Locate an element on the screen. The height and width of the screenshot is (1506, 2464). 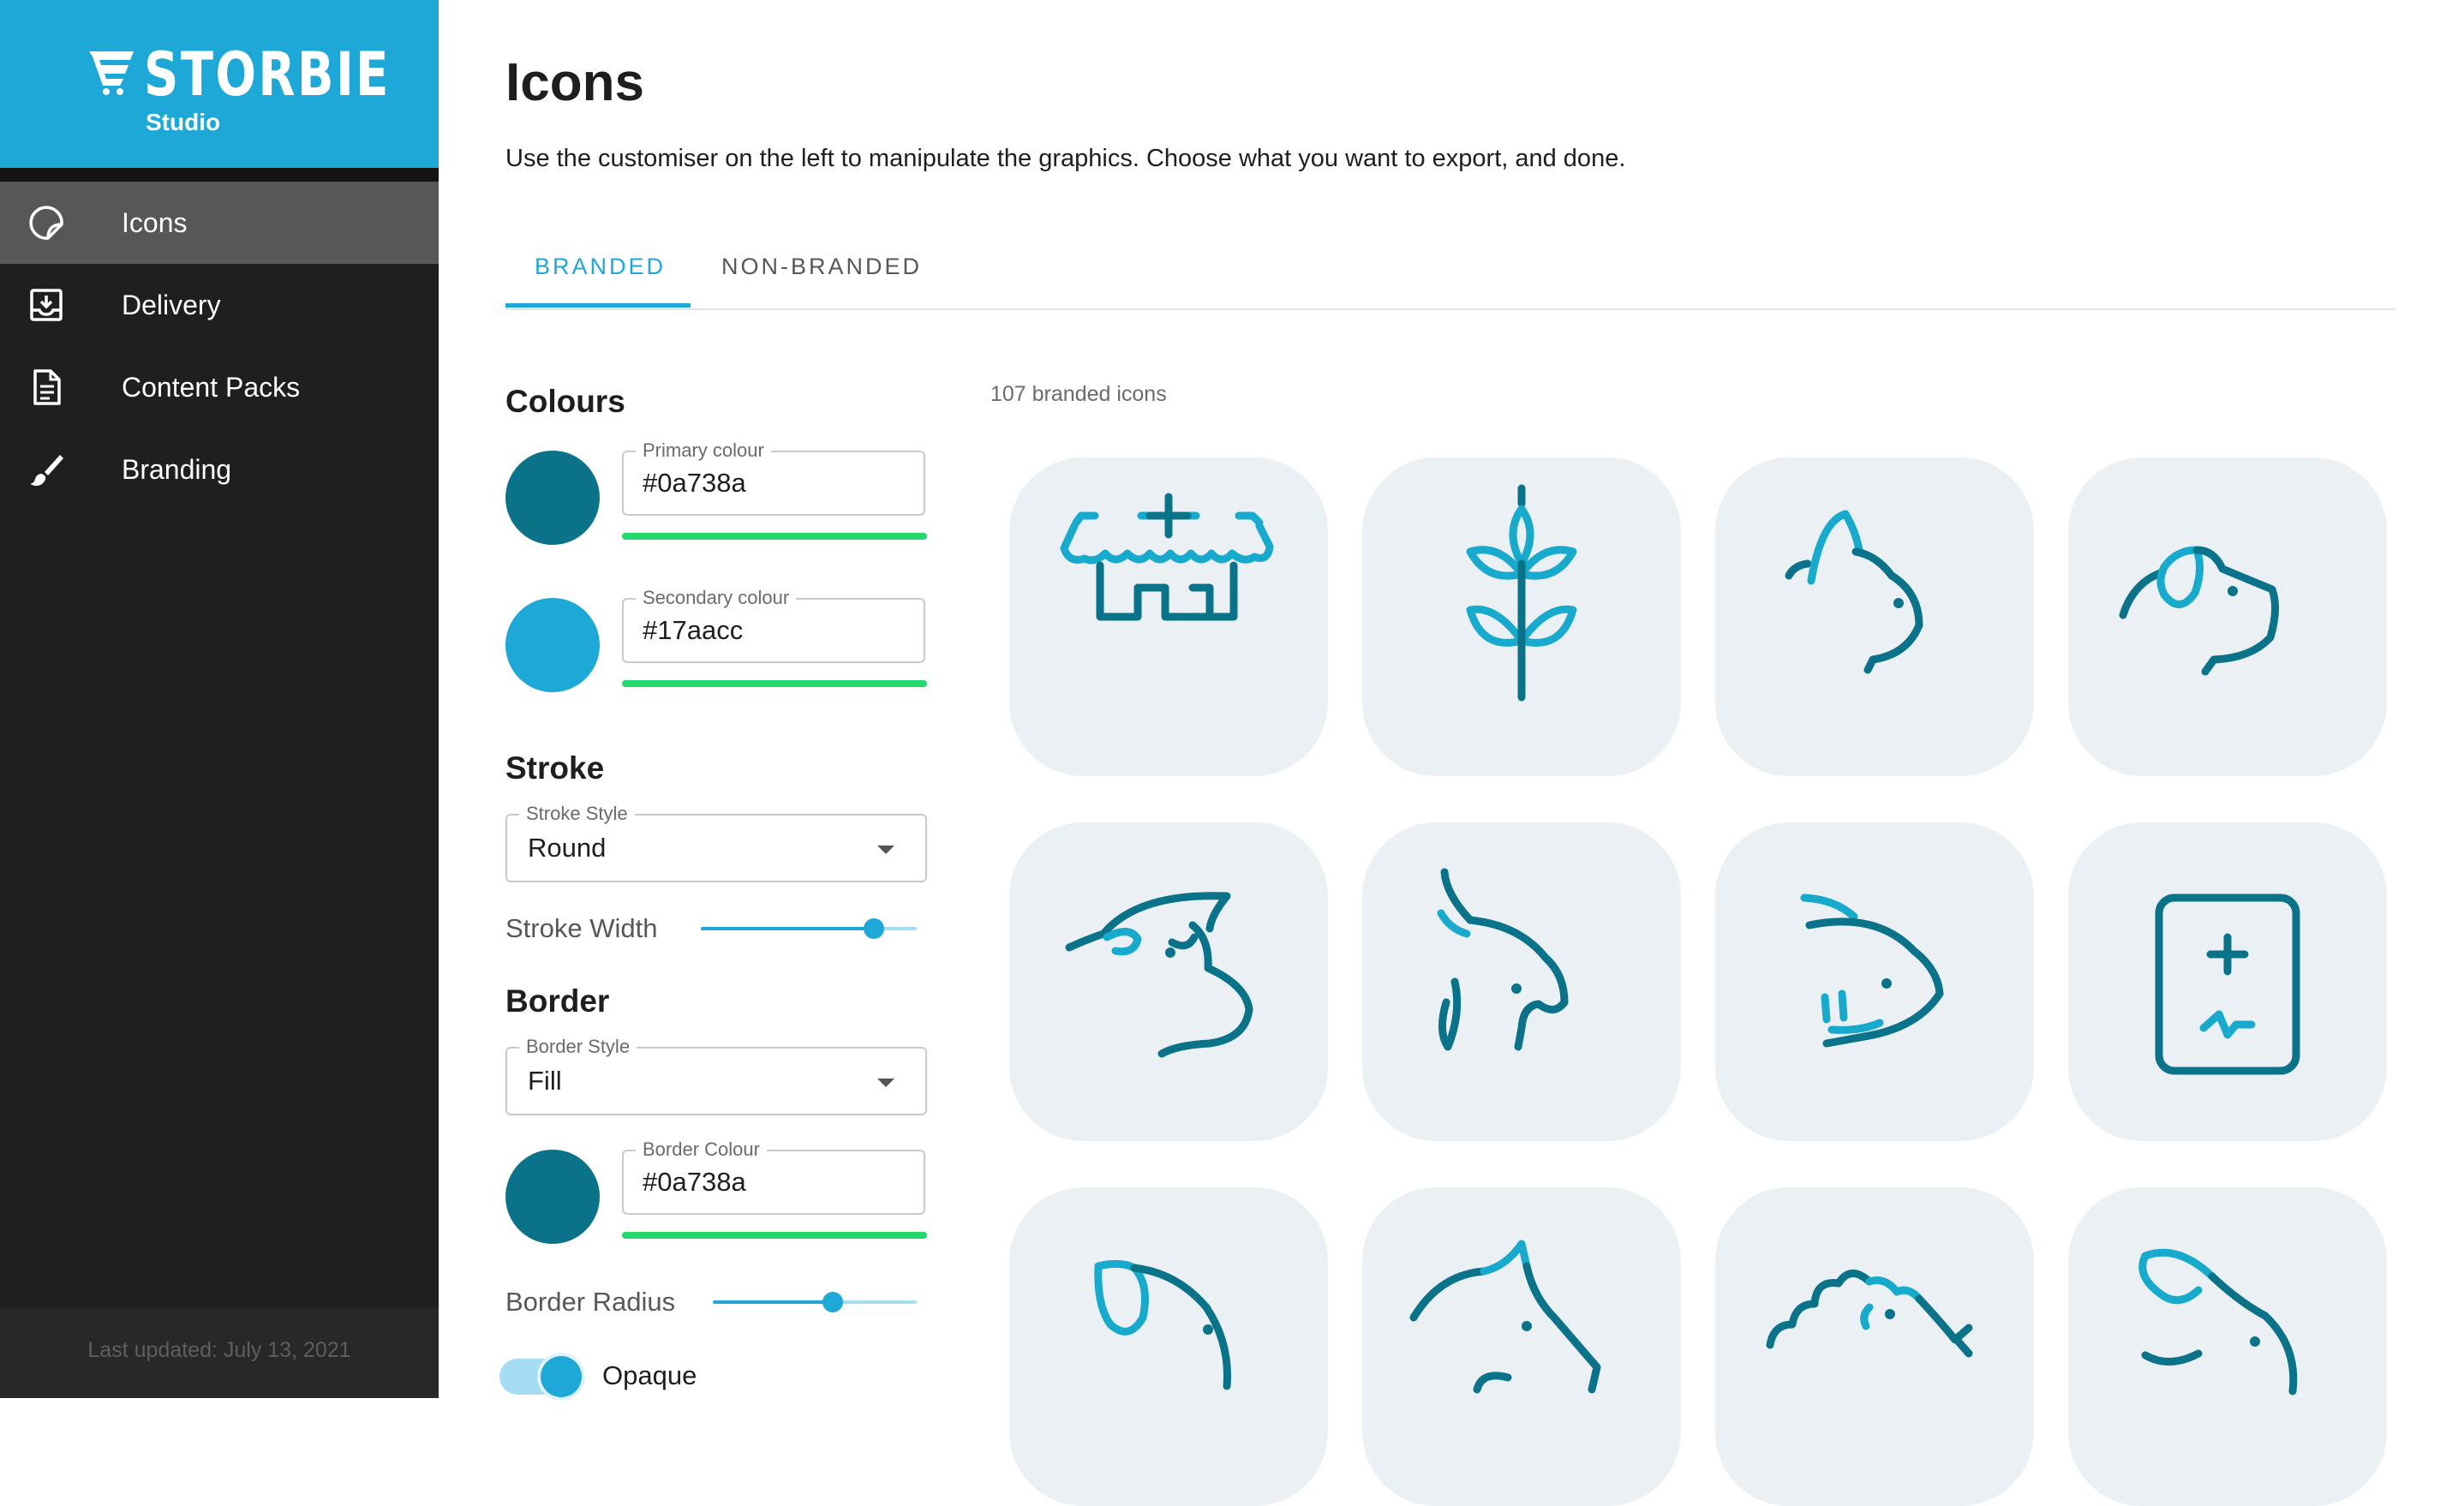
sidebar-item-label: Content Packs is located at coordinates (211, 387).